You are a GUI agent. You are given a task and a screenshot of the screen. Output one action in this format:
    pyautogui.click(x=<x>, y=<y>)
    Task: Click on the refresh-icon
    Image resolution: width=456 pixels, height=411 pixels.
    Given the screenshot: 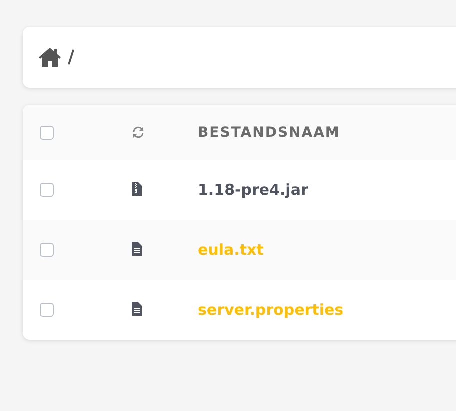 What is the action you would take?
    pyautogui.click(x=138, y=132)
    